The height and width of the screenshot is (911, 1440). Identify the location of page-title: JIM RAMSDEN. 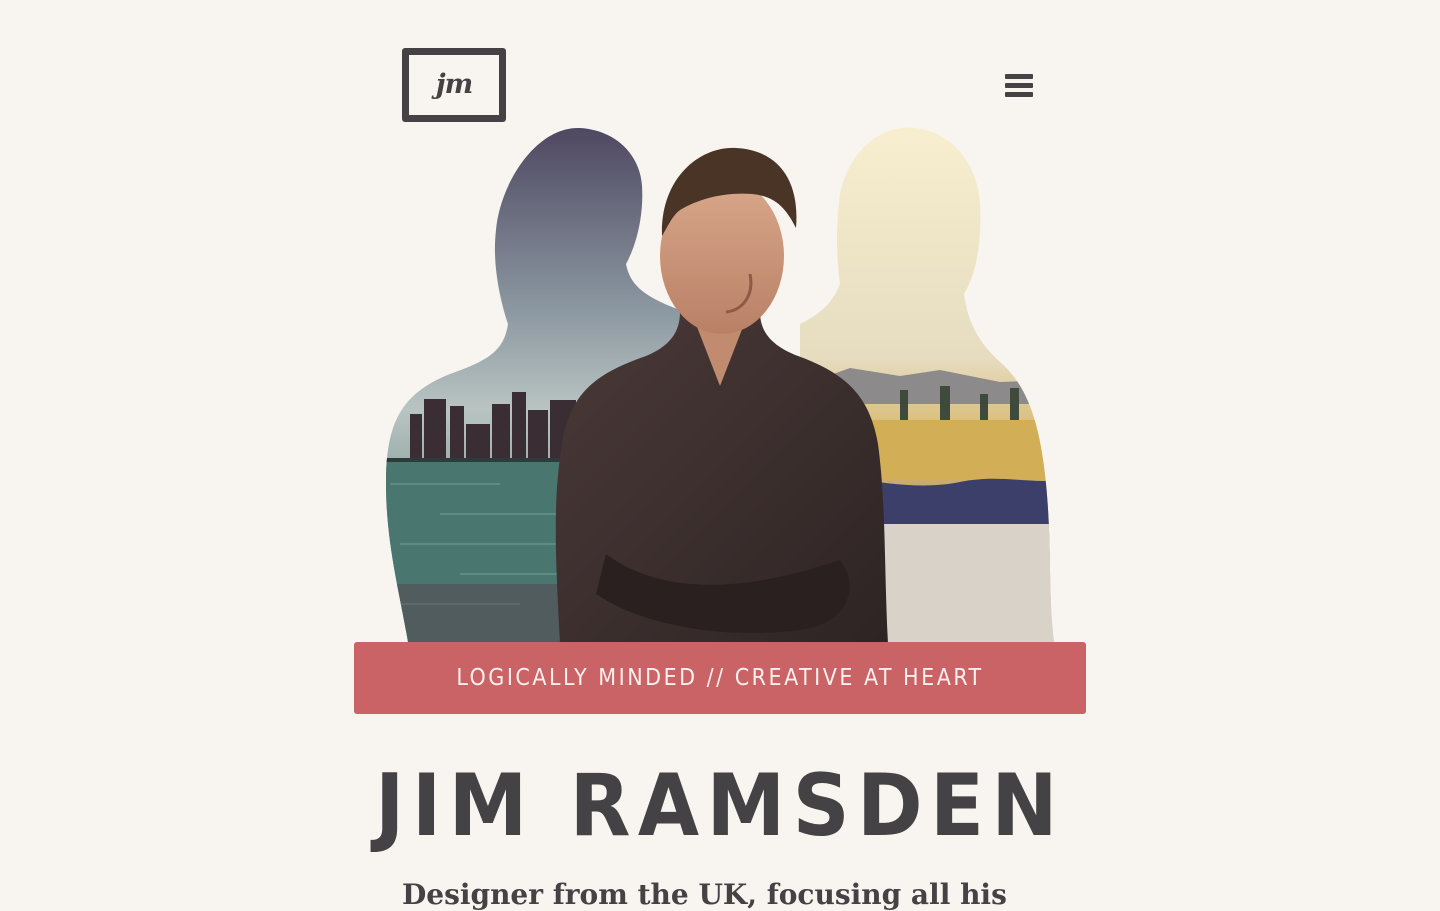
(720, 806).